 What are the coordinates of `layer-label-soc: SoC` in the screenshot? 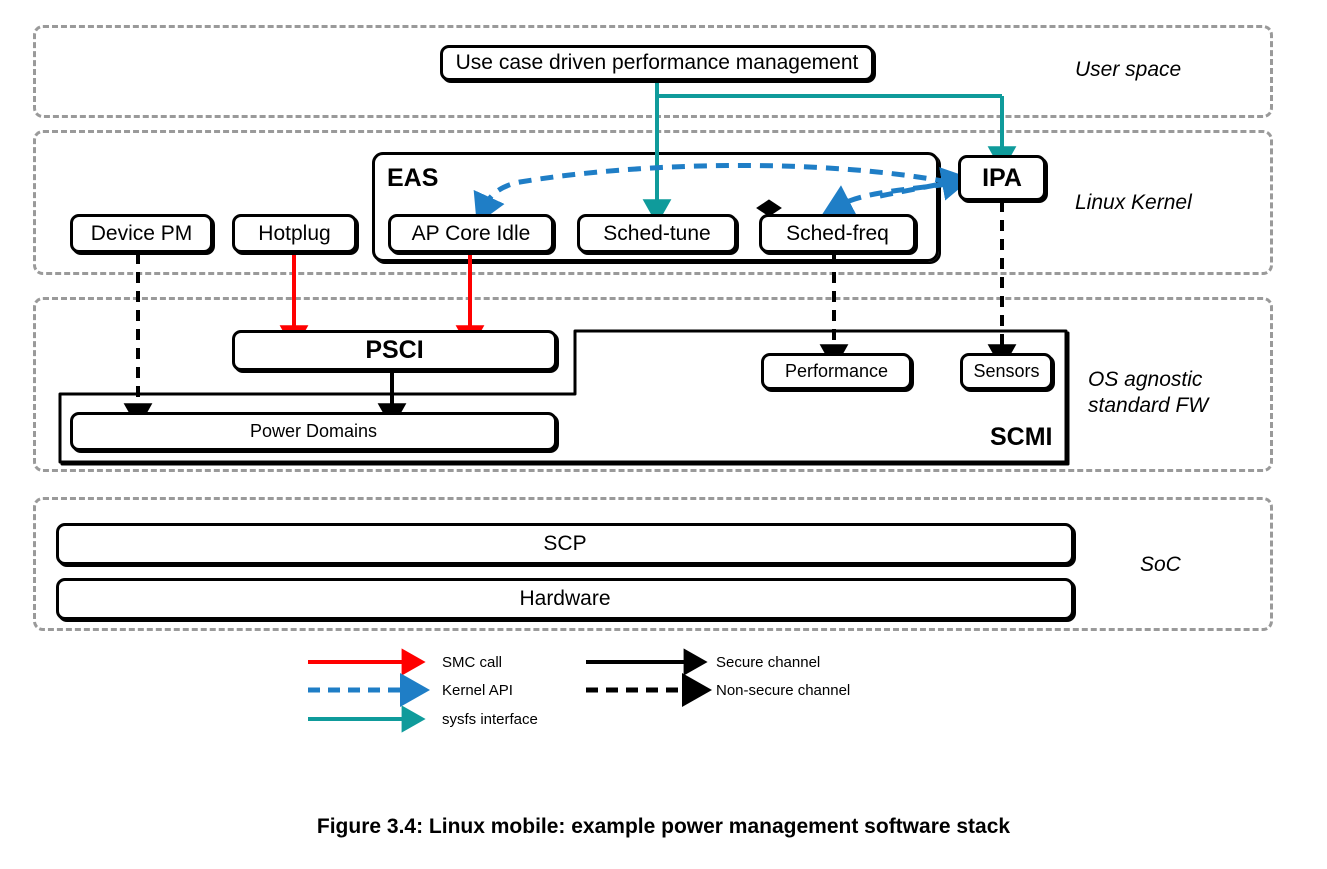 It's located at (1160, 564).